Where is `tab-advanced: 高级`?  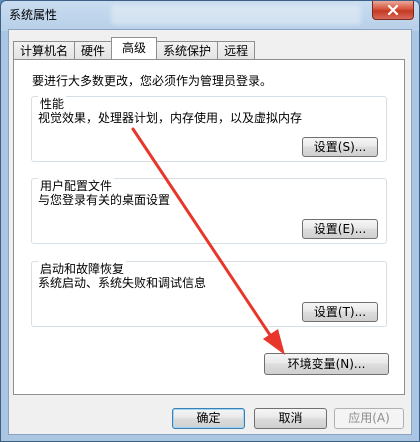
tab-advanced: 高级 is located at coordinates (134, 48).